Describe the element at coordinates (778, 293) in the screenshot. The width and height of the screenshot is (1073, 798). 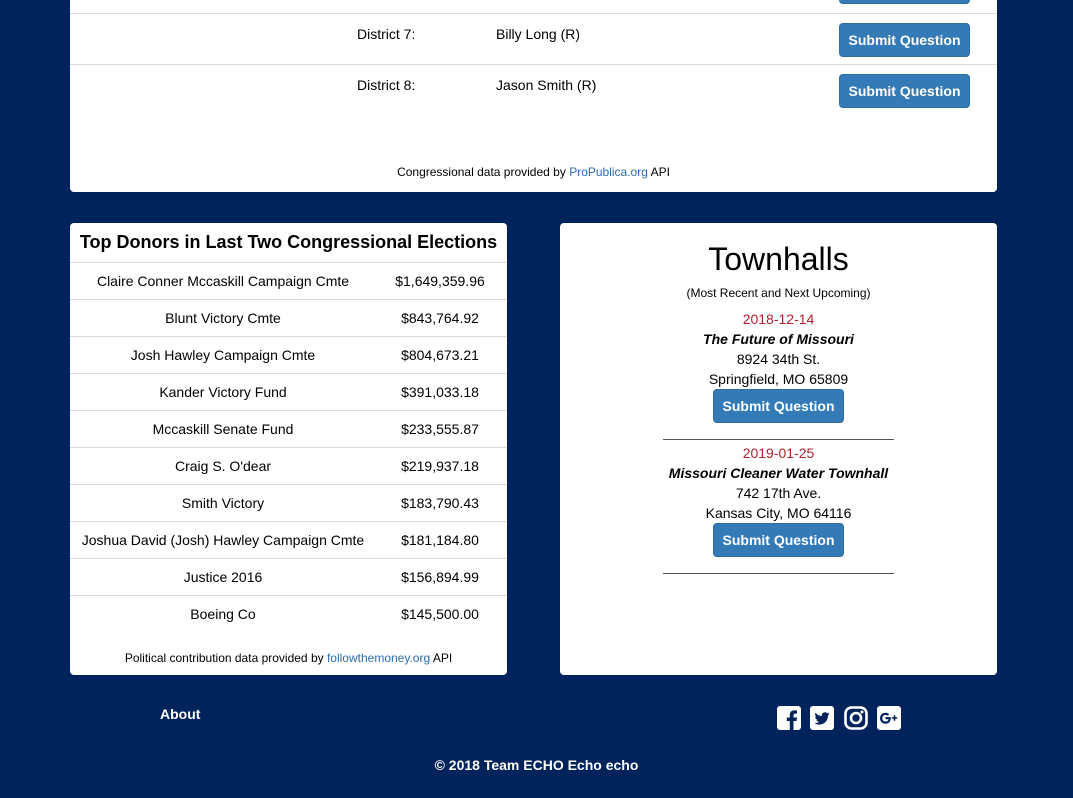
I see `townhalls-subtitle: (Most Recent and Next Upcoming)` at that location.